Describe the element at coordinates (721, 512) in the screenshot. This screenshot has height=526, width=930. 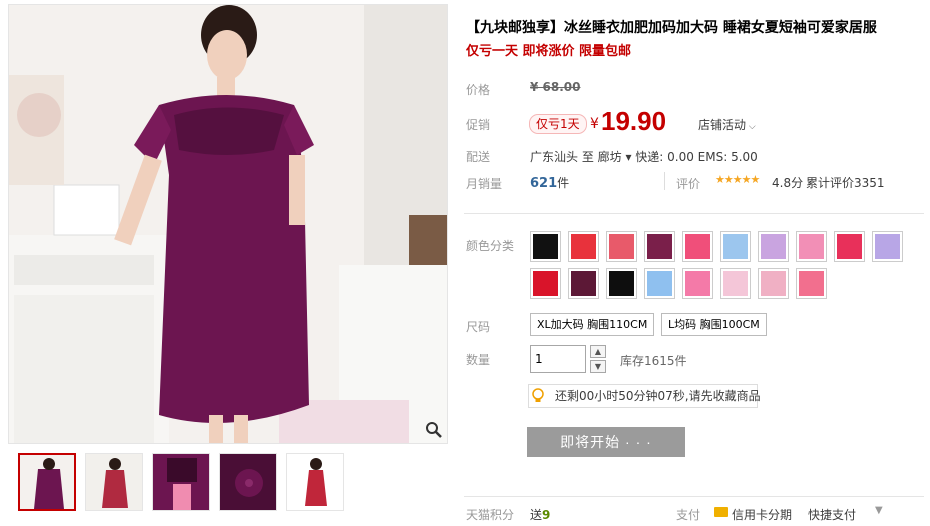
I see `credit-card-icon` at that location.